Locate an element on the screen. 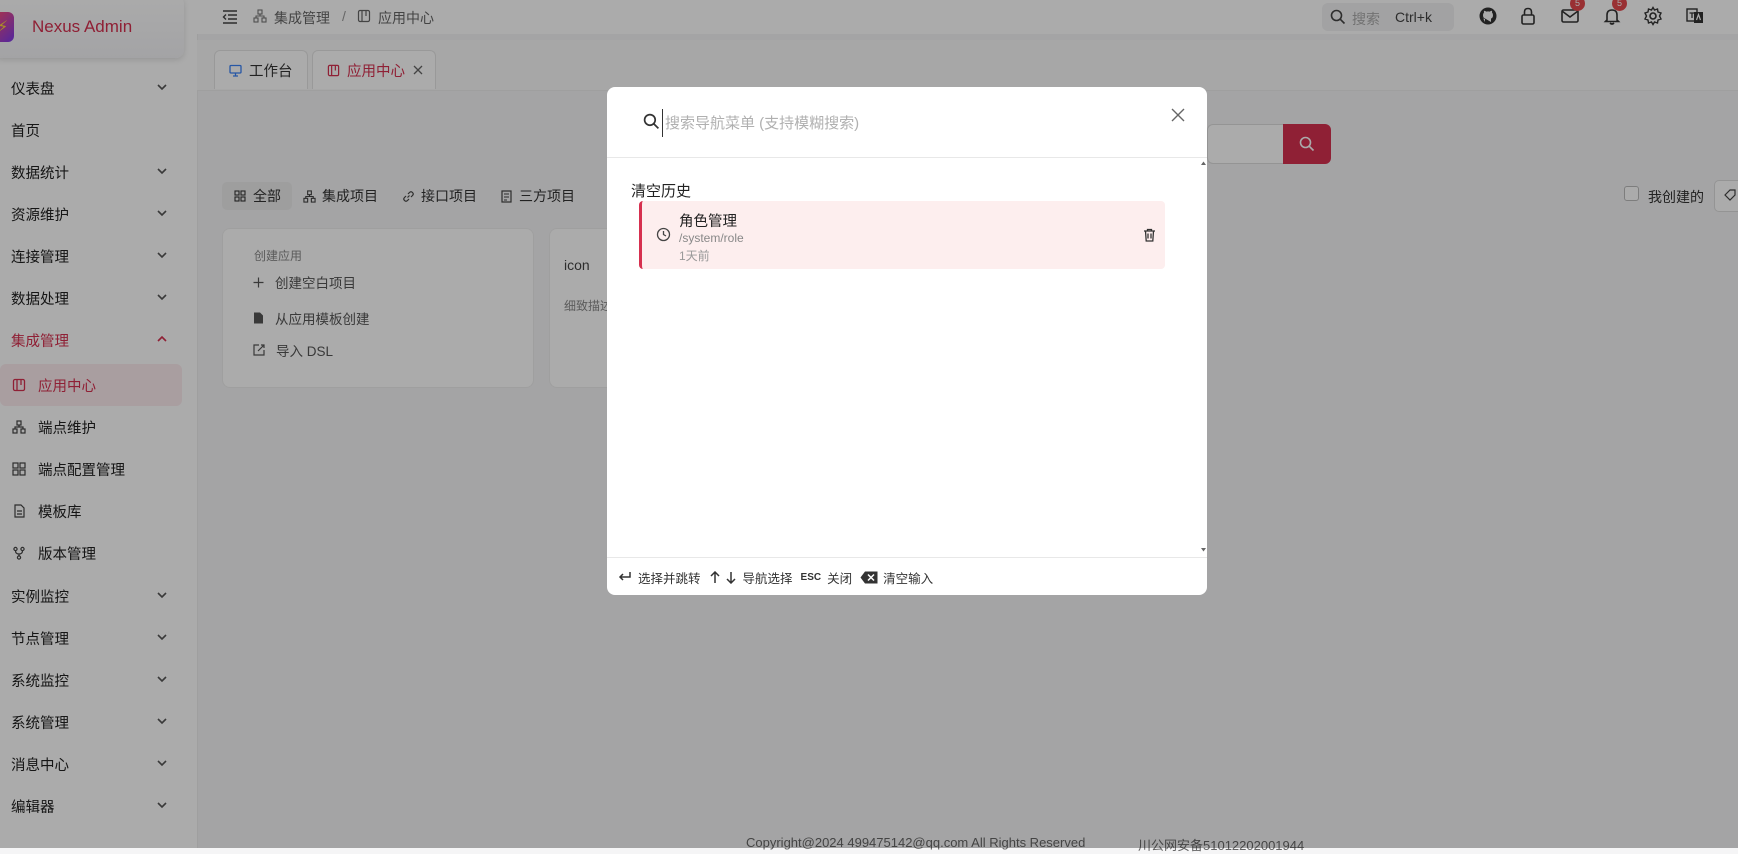 The width and height of the screenshot is (1738, 854). hint-enter: 选择并跳转 is located at coordinates (659, 577).